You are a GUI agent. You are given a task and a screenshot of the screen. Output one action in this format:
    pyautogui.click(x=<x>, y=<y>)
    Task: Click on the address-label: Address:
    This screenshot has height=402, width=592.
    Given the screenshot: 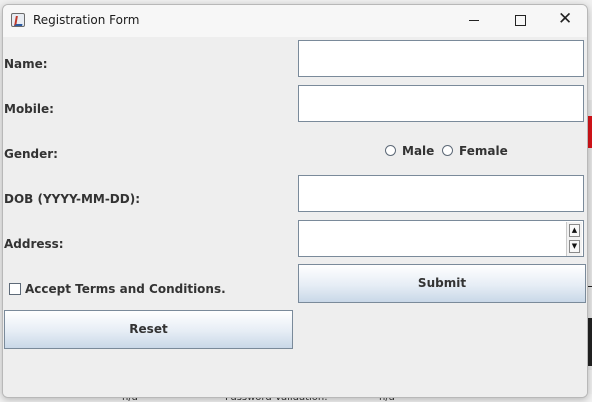 What is the action you would take?
    pyautogui.click(x=34, y=244)
    